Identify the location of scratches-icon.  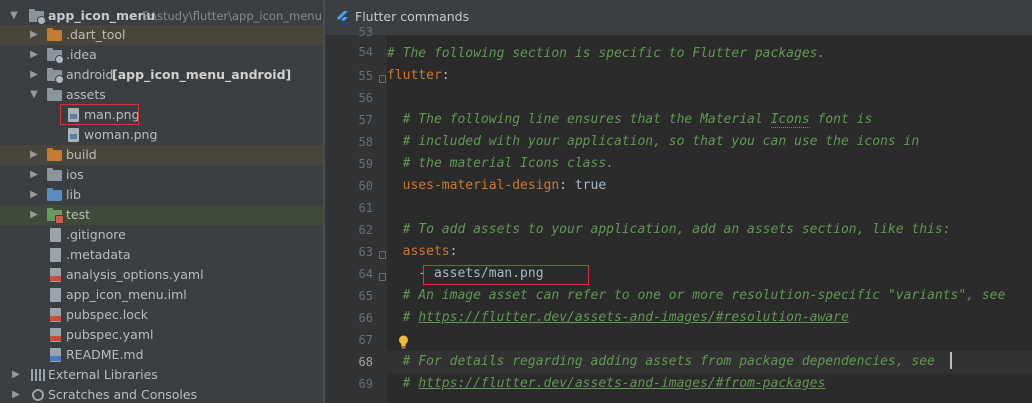
(38, 395).